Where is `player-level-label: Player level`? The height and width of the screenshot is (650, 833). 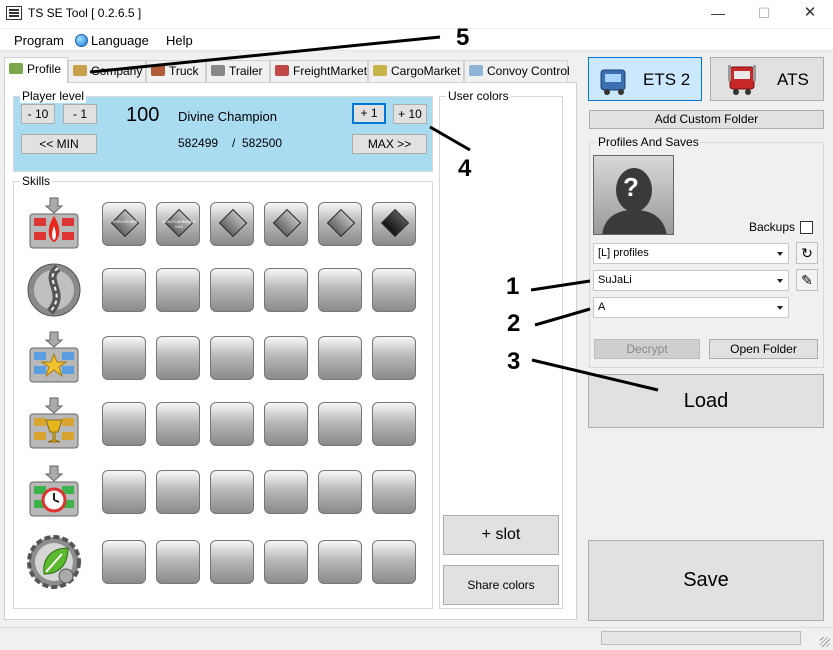
player-level-label: Player level is located at coordinates (53, 96).